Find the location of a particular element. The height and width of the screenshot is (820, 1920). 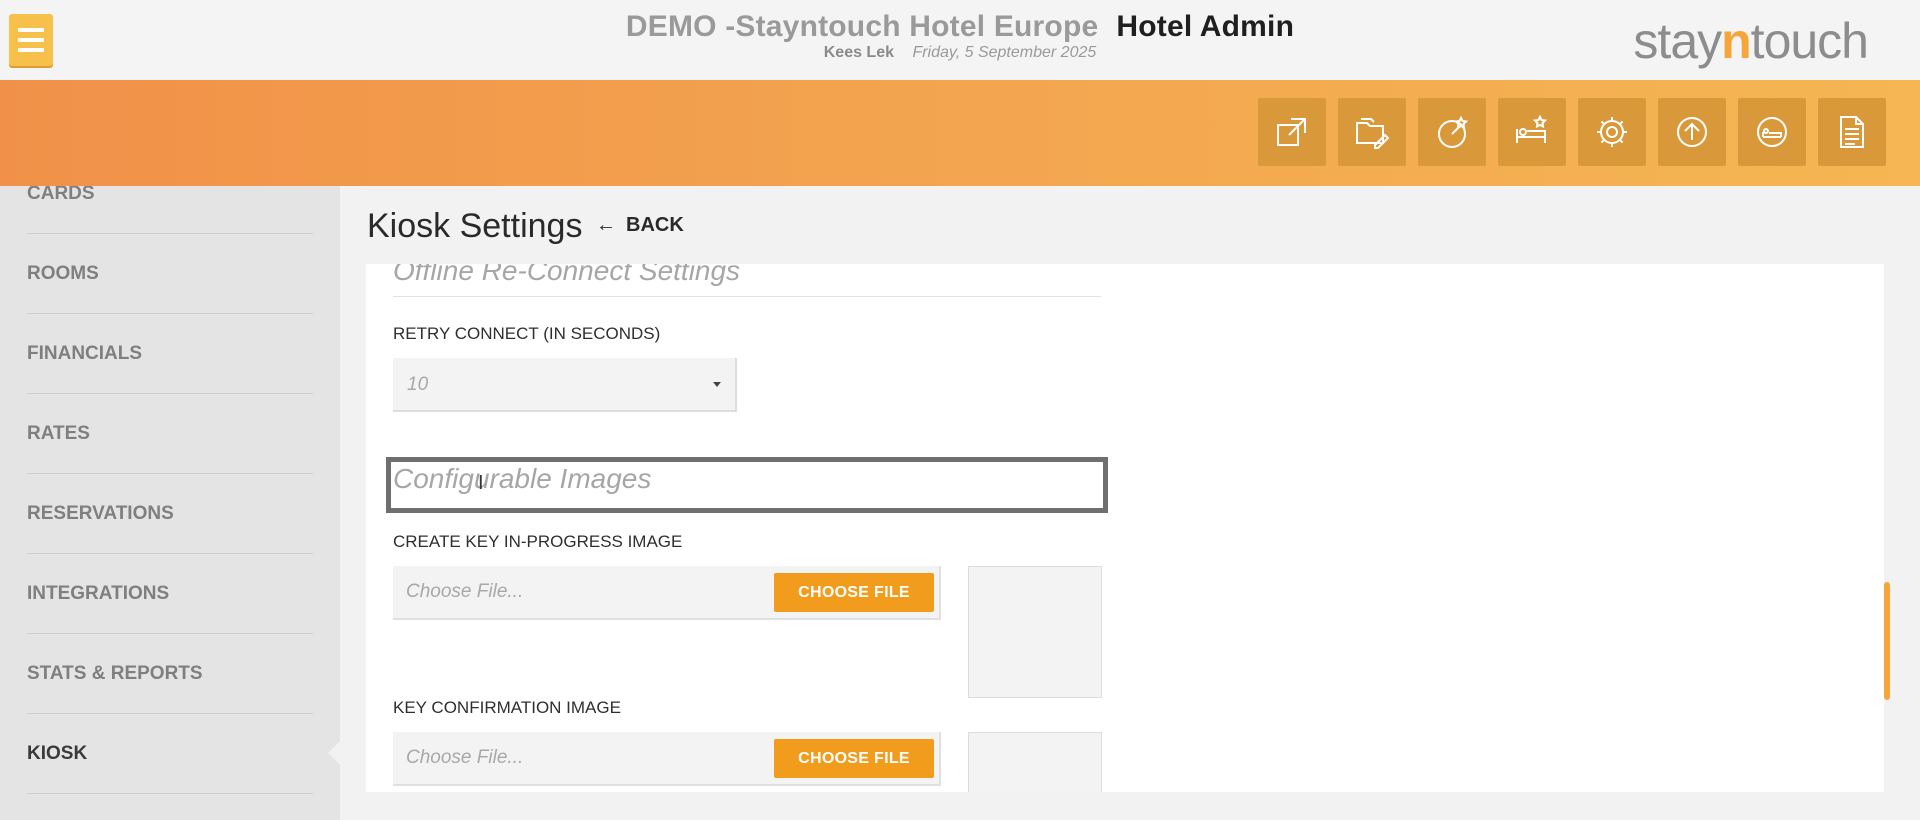

sidebar-item-reservations: RESERVATIONS is located at coordinates (170, 514).